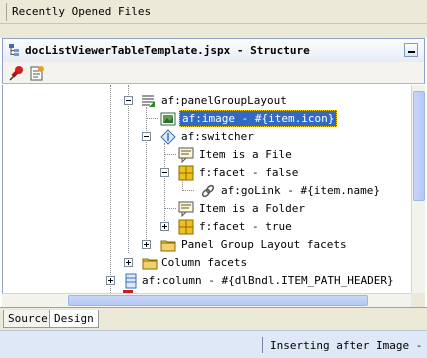 The image size is (427, 358). Describe the element at coordinates (213, 318) in the screenshot. I see `editor-tabs-bar: Source Design` at that location.